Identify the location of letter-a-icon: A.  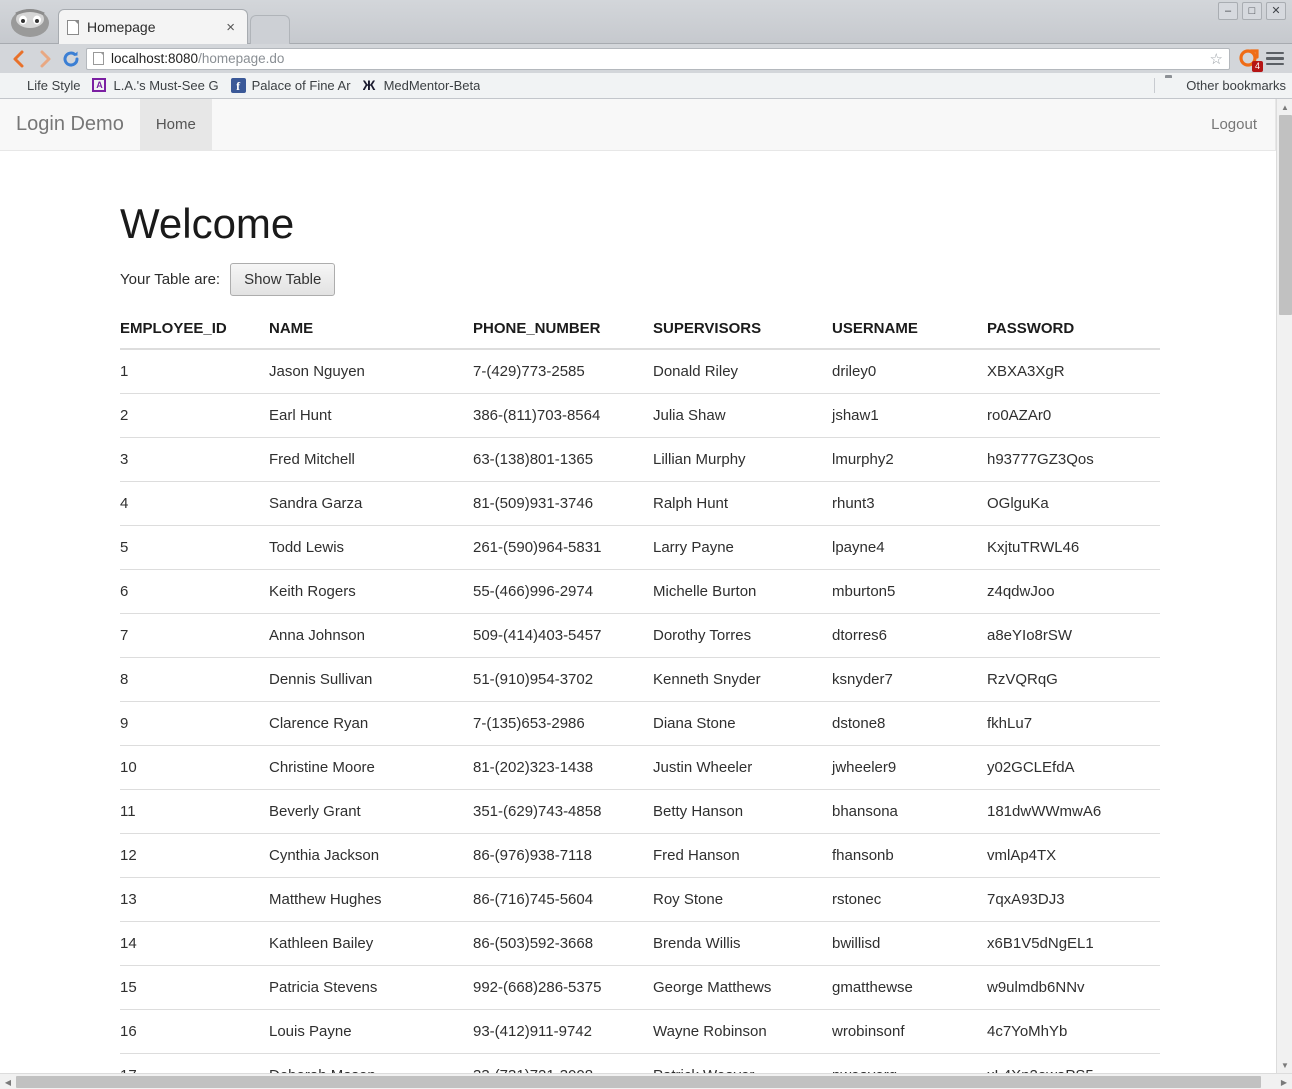
(100, 85).